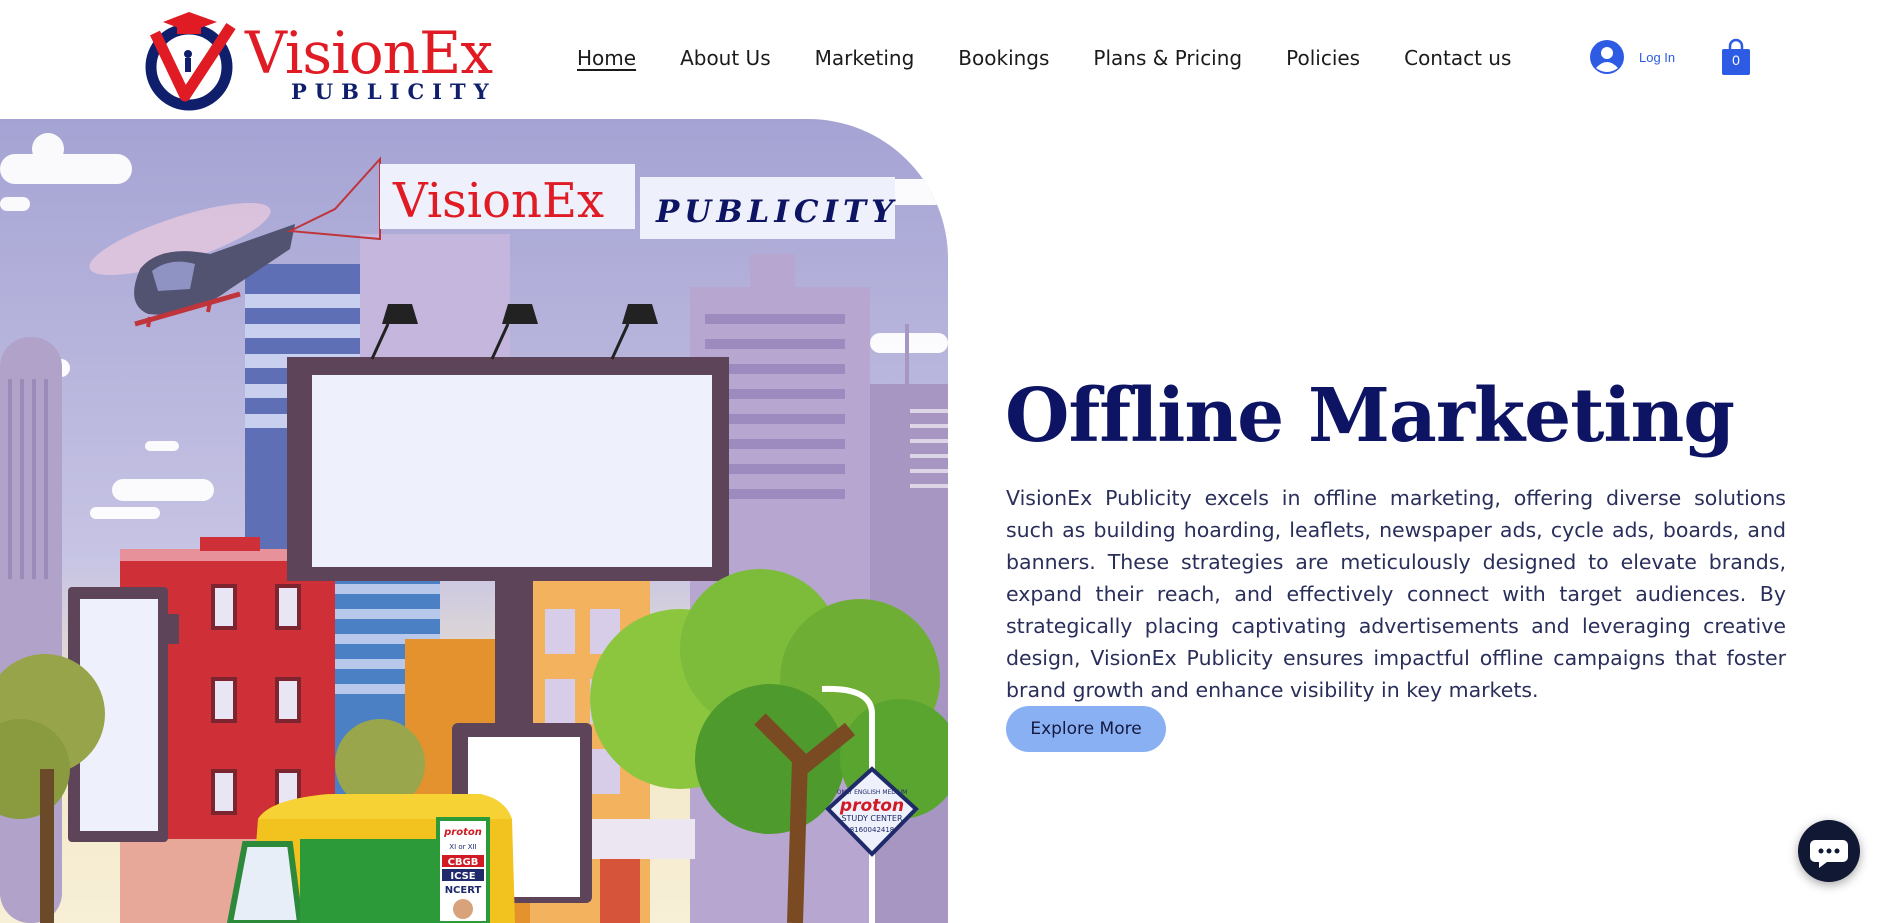 The height and width of the screenshot is (923, 1897). What do you see at coordinates (872, 830) in the screenshot?
I see `sign-line-4: 8160042418` at bounding box center [872, 830].